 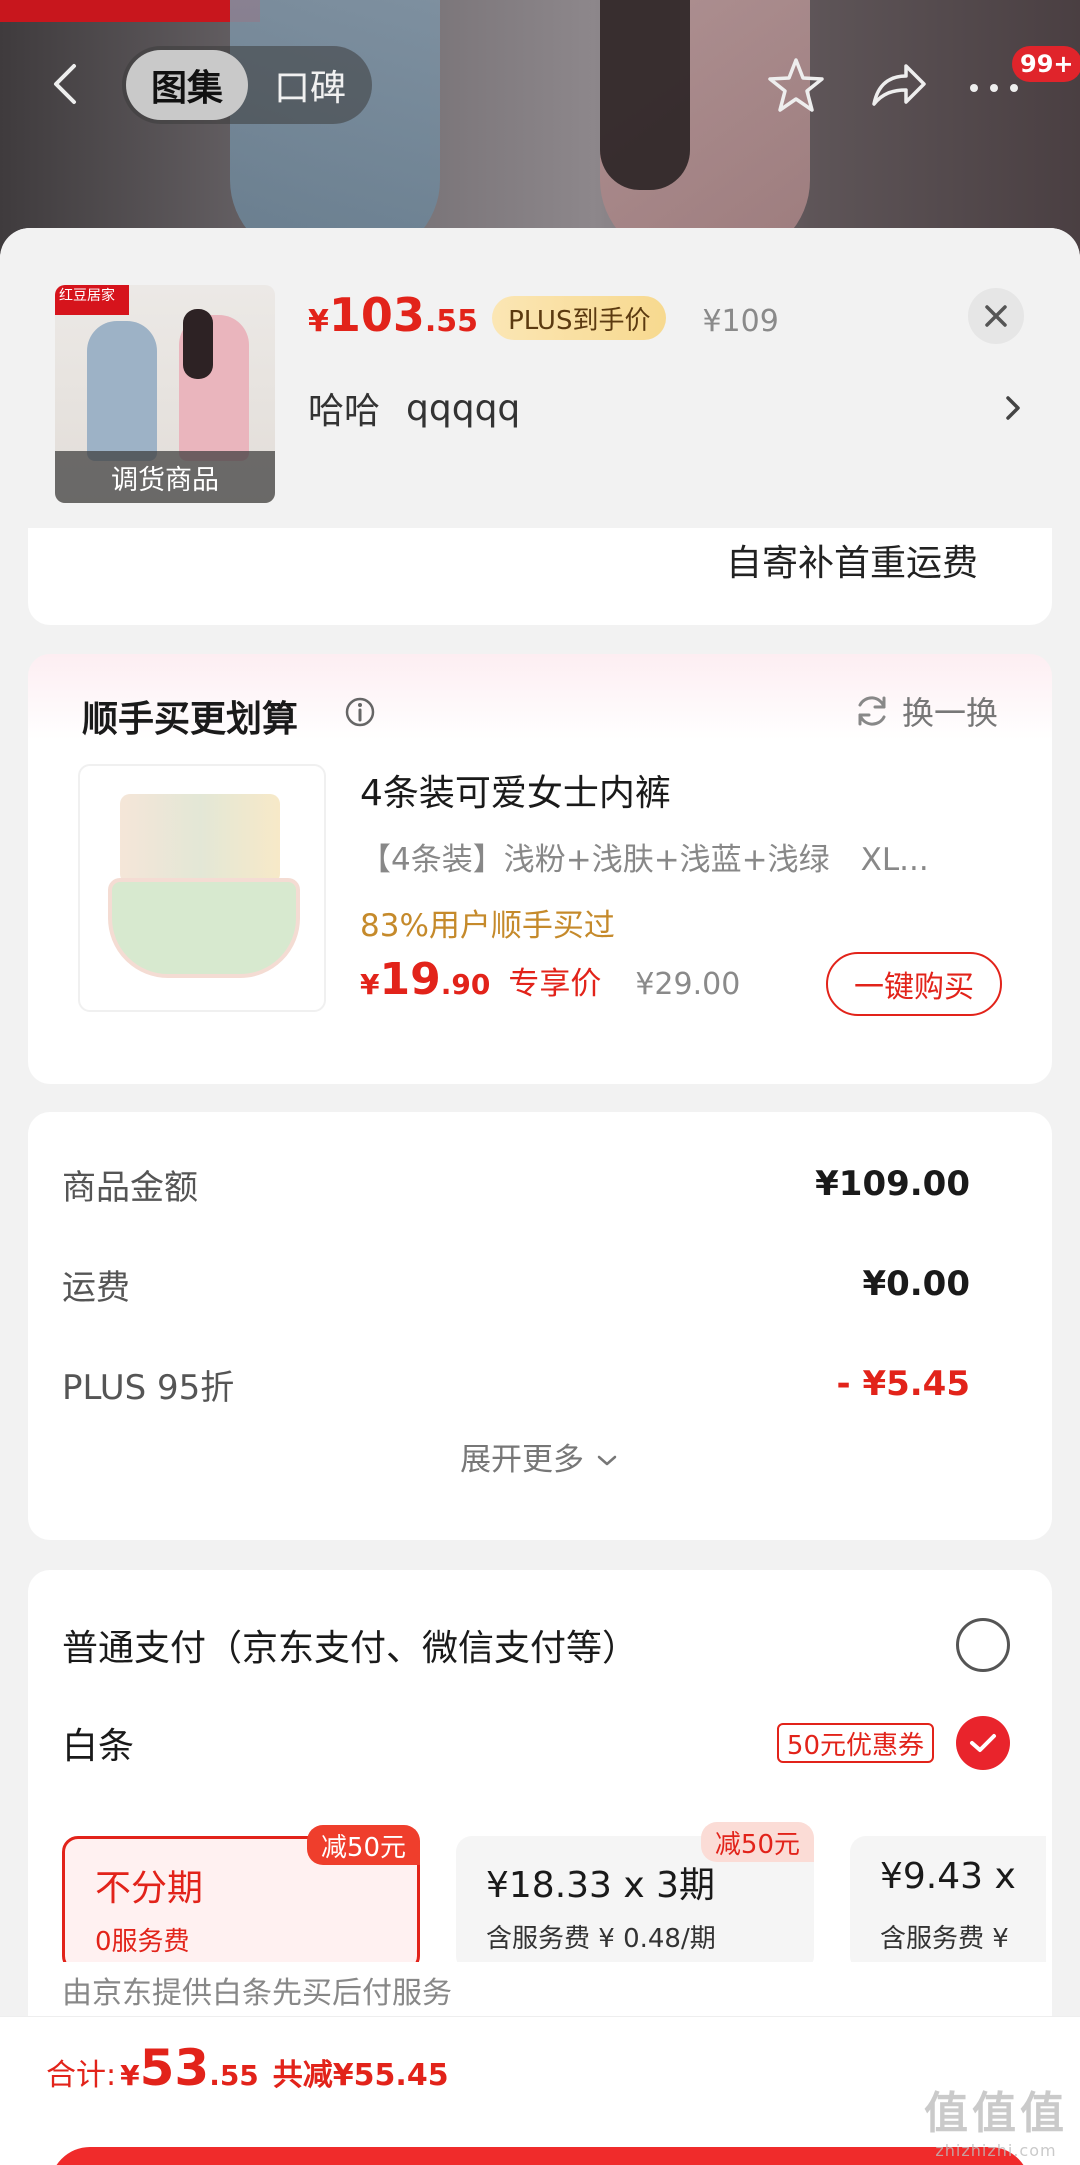 What do you see at coordinates (555, 984) in the screenshot?
I see `bundle-exclusive-label: 专享价` at bounding box center [555, 984].